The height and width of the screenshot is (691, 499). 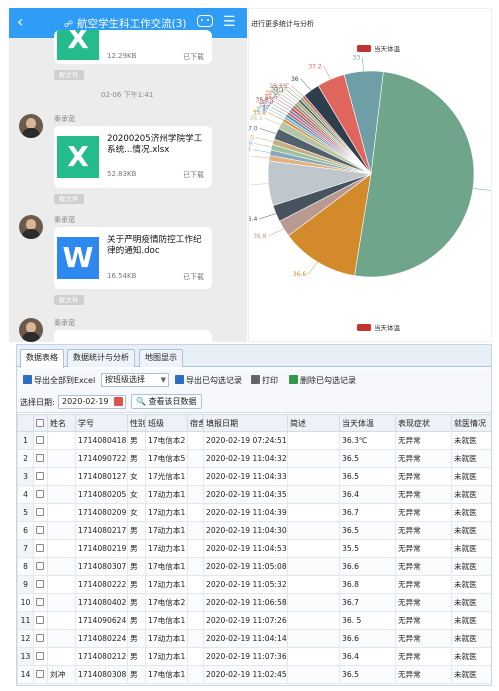 What do you see at coordinates (118, 401) in the screenshot?
I see `calendar-icon` at bounding box center [118, 401].